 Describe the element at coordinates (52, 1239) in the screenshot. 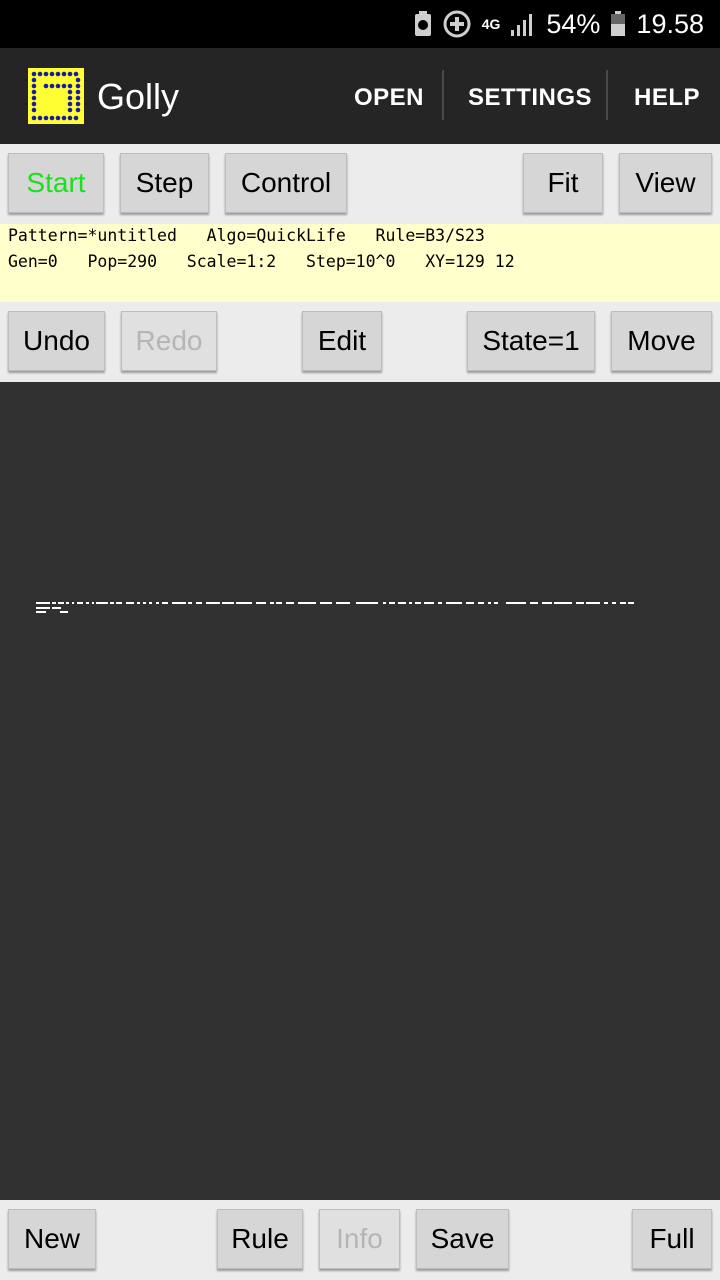

I see `new-button: New` at that location.